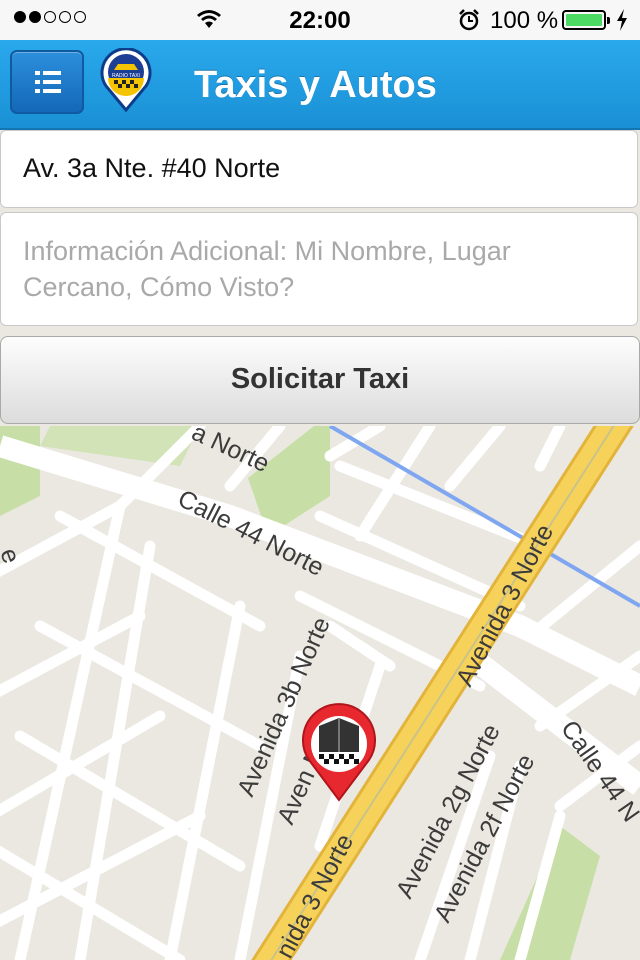 This screenshot has height=960, width=640. What do you see at coordinates (622, 20) in the screenshot?
I see `charging-bolt-icon` at bounding box center [622, 20].